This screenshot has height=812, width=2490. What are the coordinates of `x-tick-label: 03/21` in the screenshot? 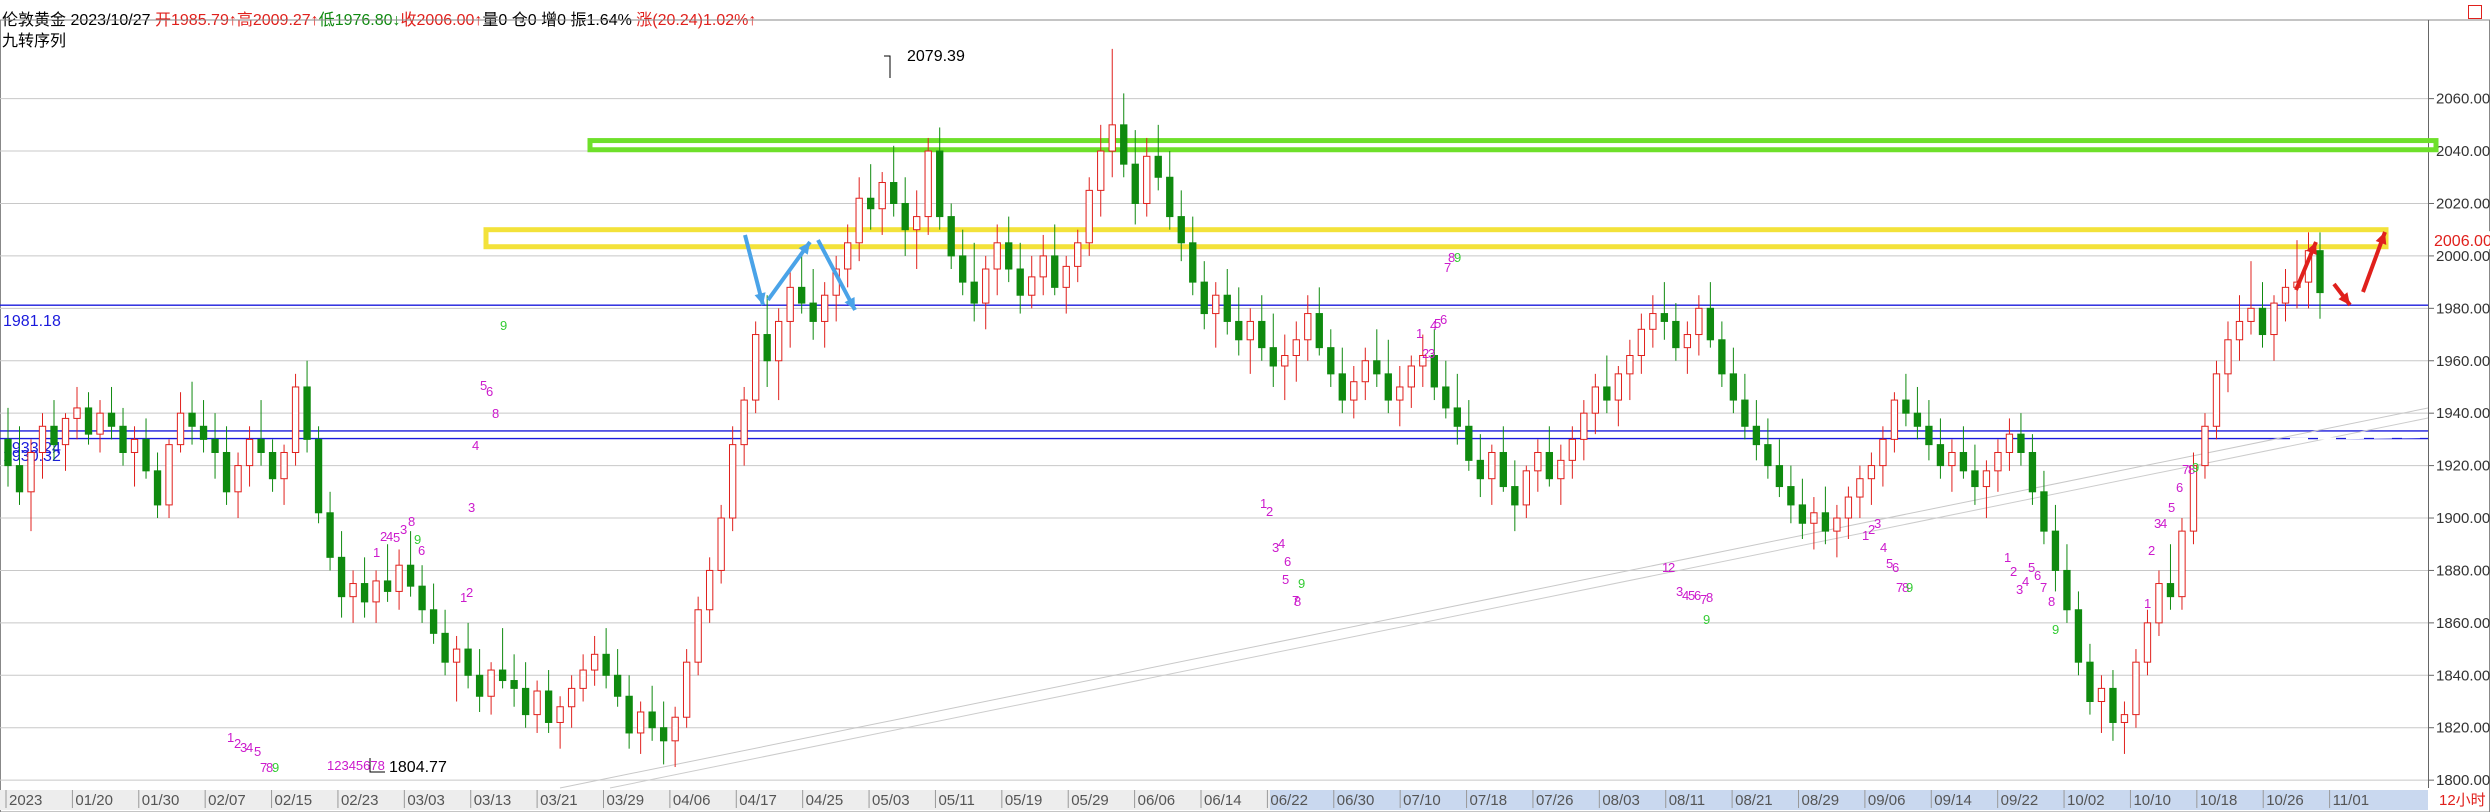 It's located at (559, 800).